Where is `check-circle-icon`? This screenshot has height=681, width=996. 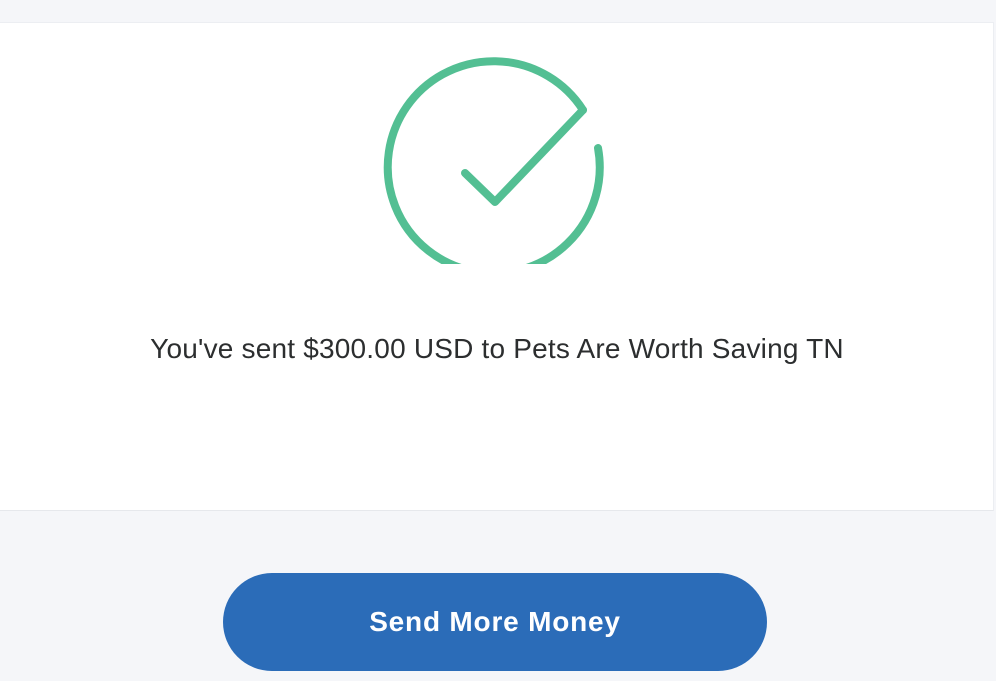
check-circle-icon is located at coordinates (495, 152).